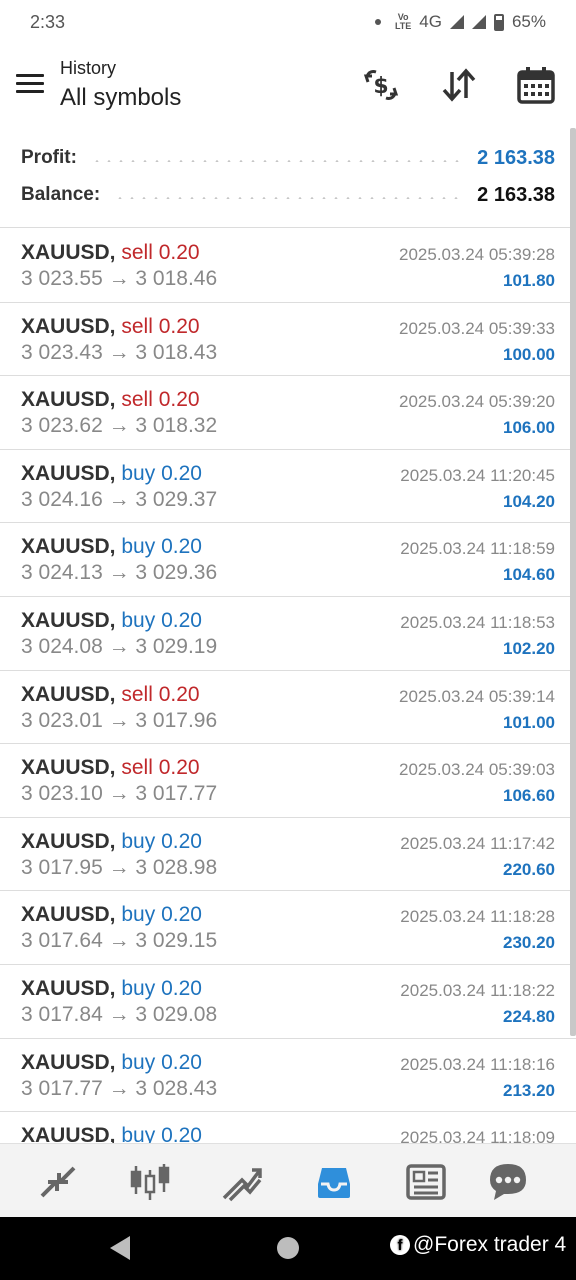 The image size is (576, 1280). What do you see at coordinates (529, 501) in the screenshot?
I see `trade-profit: 104.20` at bounding box center [529, 501].